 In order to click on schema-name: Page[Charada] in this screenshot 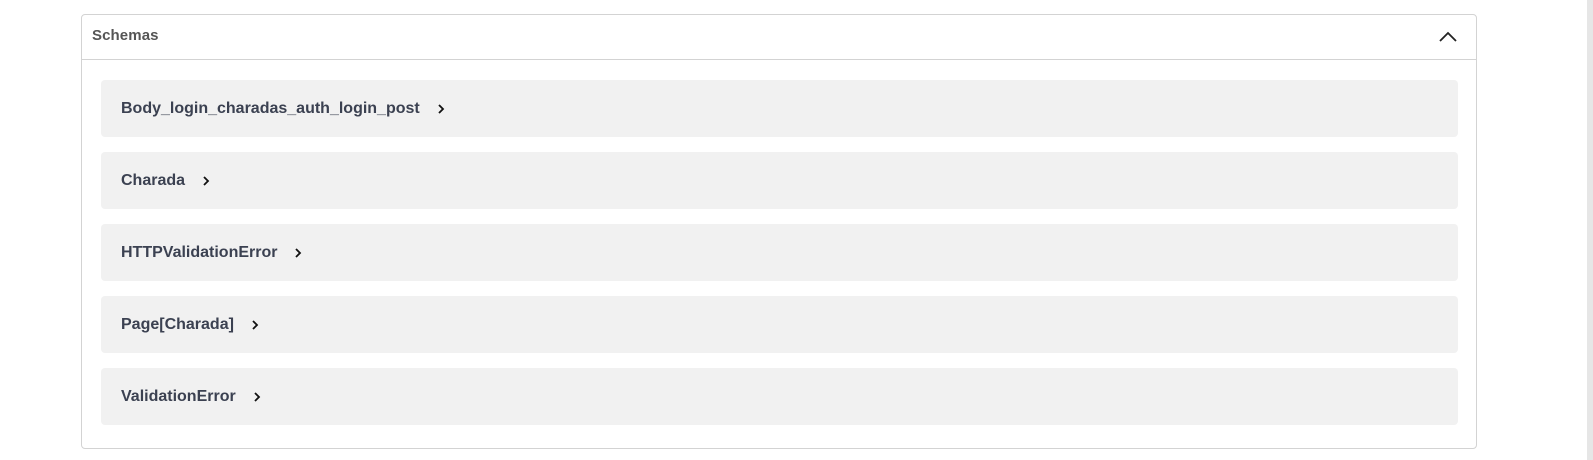, I will do `click(177, 324)`.